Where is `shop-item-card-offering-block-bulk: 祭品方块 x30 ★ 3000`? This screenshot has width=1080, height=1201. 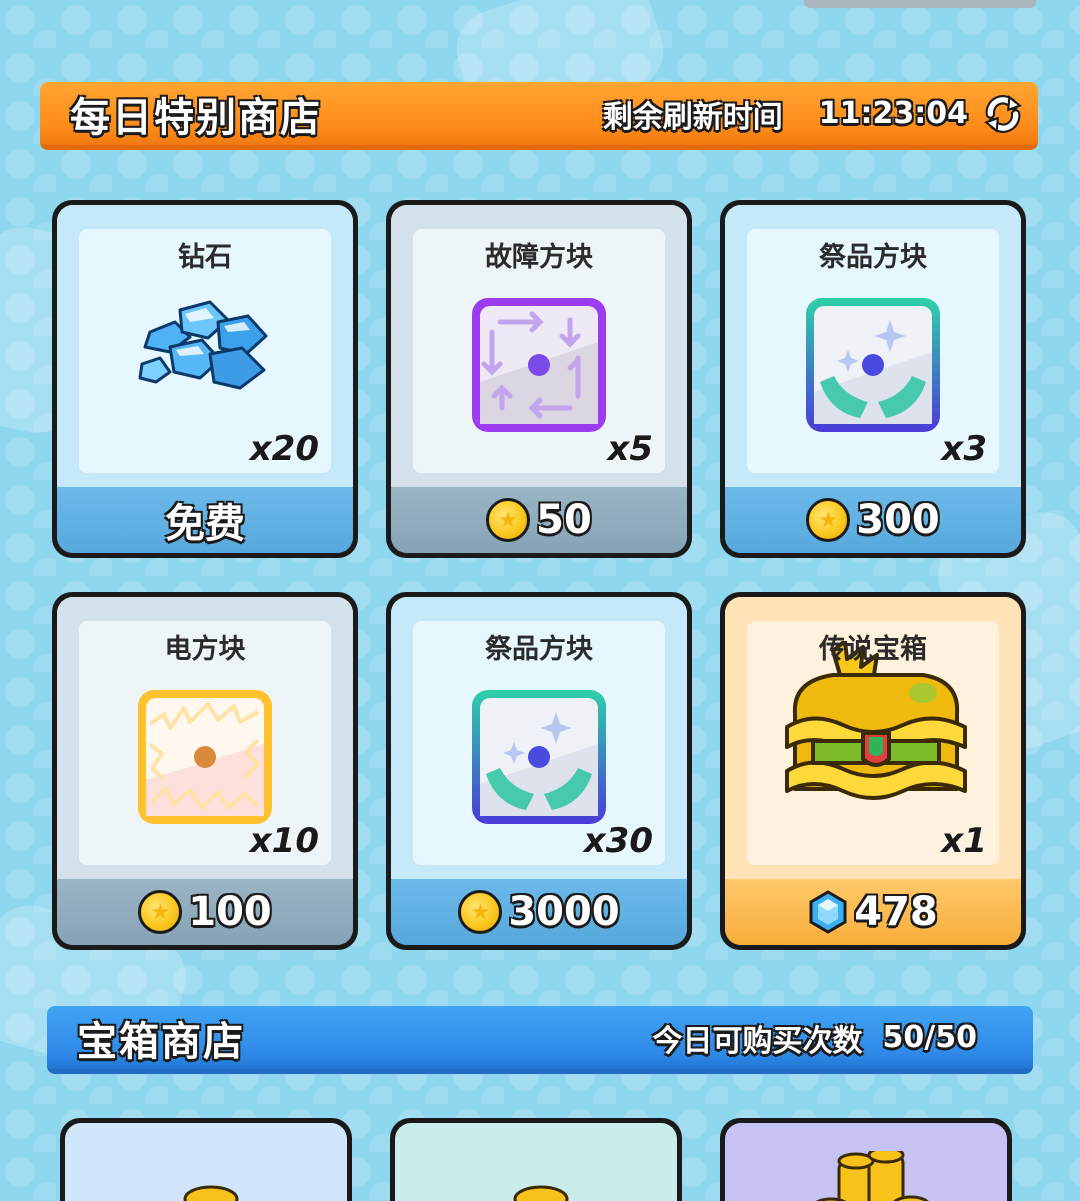 shop-item-card-offering-block-bulk: 祭品方块 x30 ★ 3000 is located at coordinates (539, 771).